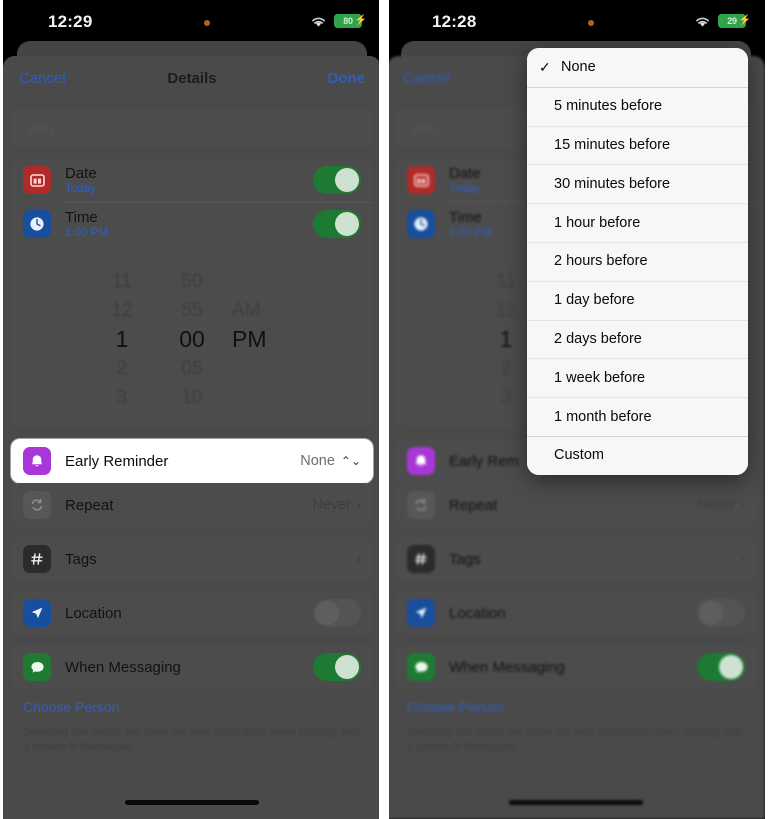 The height and width of the screenshot is (819, 768). I want to click on minute-option: 10, so click(192, 397).